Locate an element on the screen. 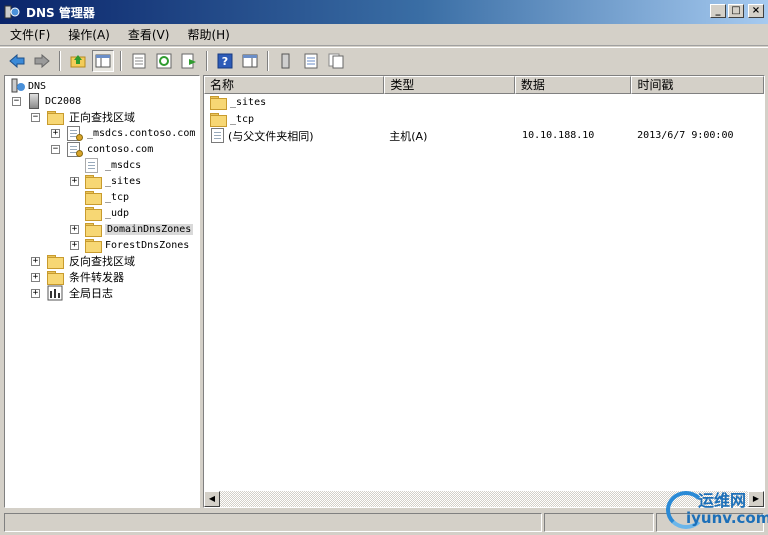 The width and height of the screenshot is (768, 535). new-host-button is located at coordinates (311, 61).